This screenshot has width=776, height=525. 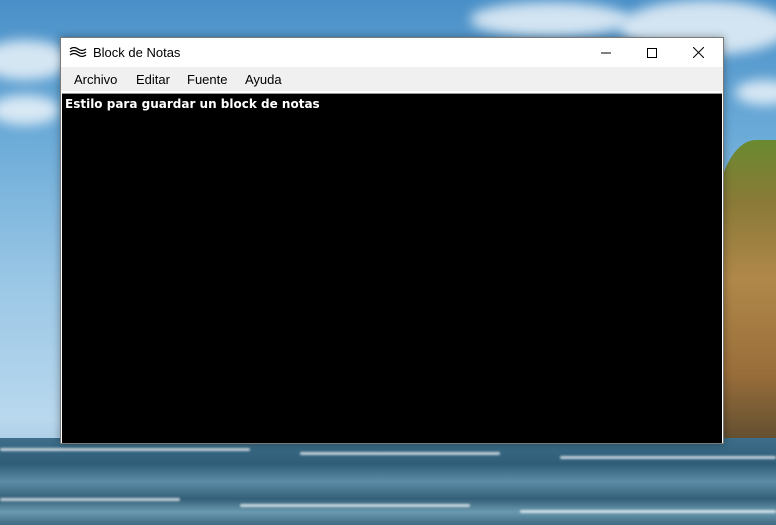 I want to click on minimize-icon, so click(x=606, y=52).